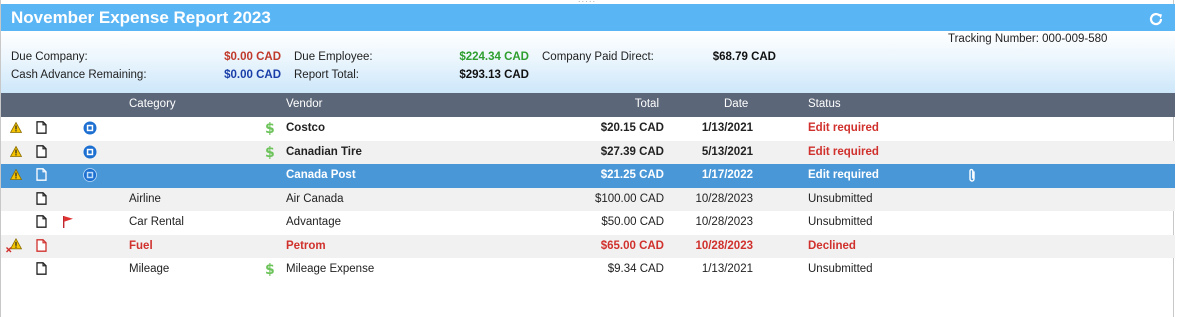 Image resolution: width=1178 pixels, height=317 pixels. Describe the element at coordinates (632, 151) in the screenshot. I see `total-cell: $27.39 CAD` at that location.